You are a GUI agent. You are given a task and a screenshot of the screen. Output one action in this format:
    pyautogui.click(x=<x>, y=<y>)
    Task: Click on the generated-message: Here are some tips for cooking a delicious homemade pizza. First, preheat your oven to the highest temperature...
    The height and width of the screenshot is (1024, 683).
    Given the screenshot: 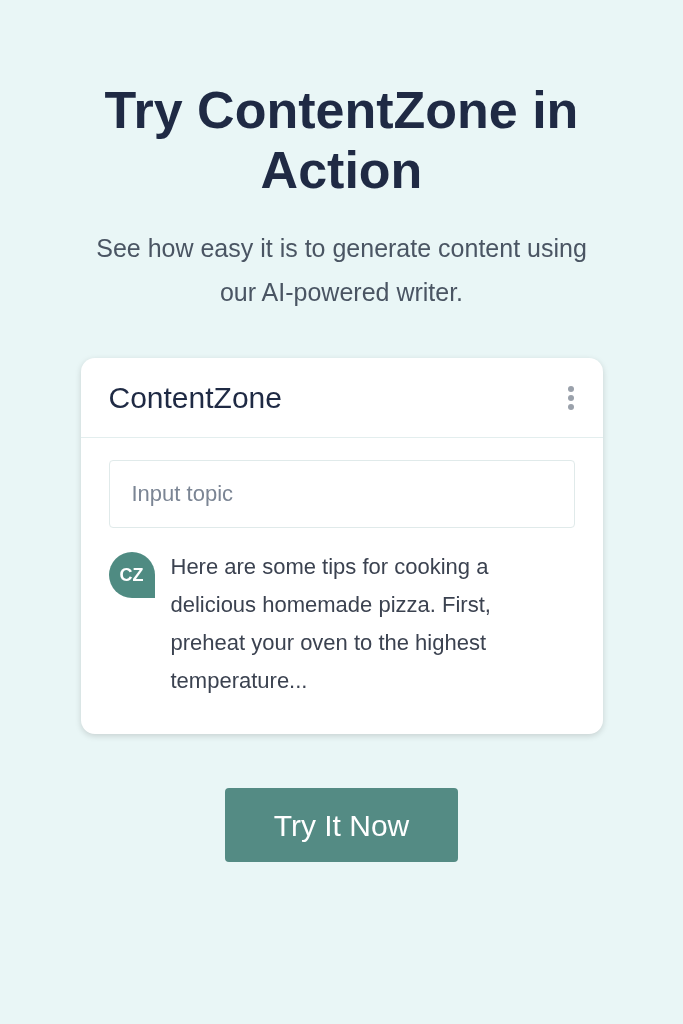 What is the action you would take?
    pyautogui.click(x=331, y=624)
    